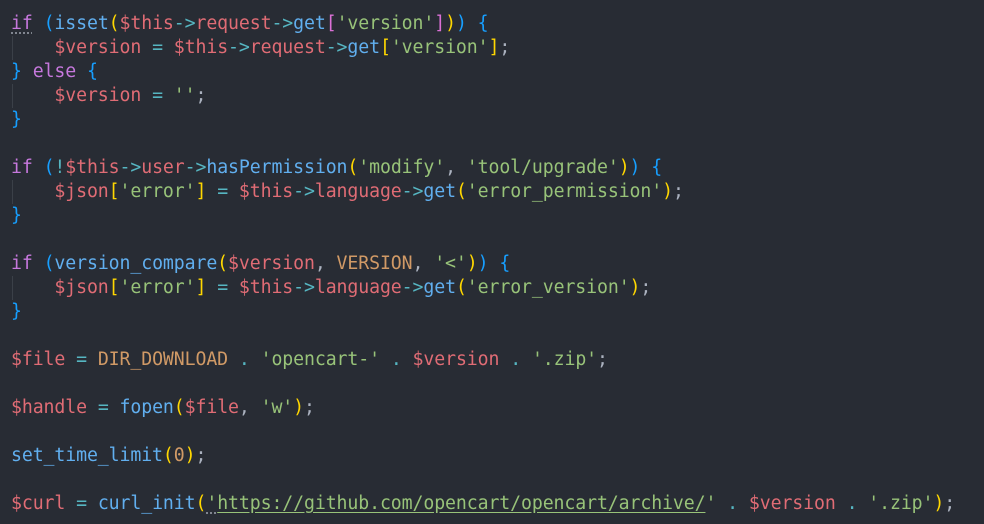 This screenshot has height=524, width=984. I want to click on code-line: } else {, so click(54, 72).